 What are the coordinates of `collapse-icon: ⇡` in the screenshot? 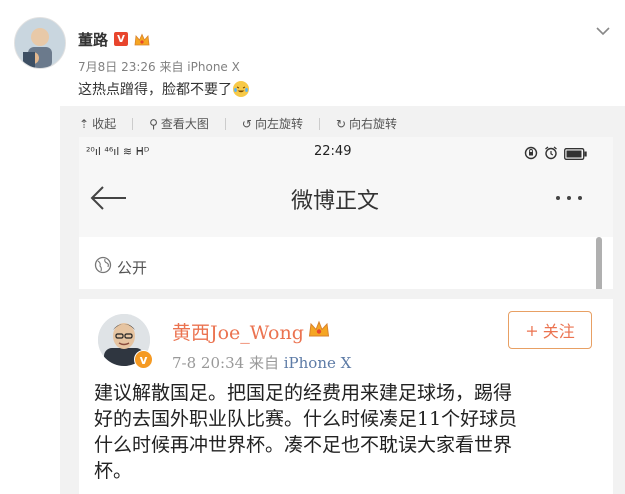 It's located at (84, 123).